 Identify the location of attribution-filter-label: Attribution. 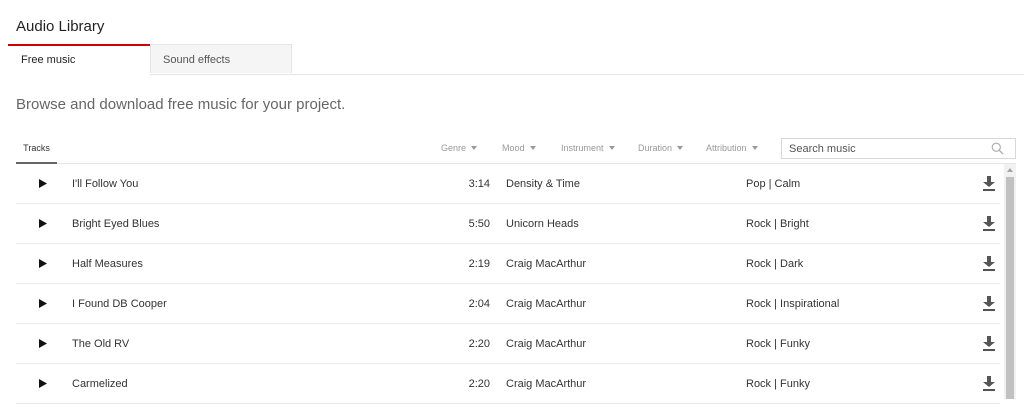
(726, 148).